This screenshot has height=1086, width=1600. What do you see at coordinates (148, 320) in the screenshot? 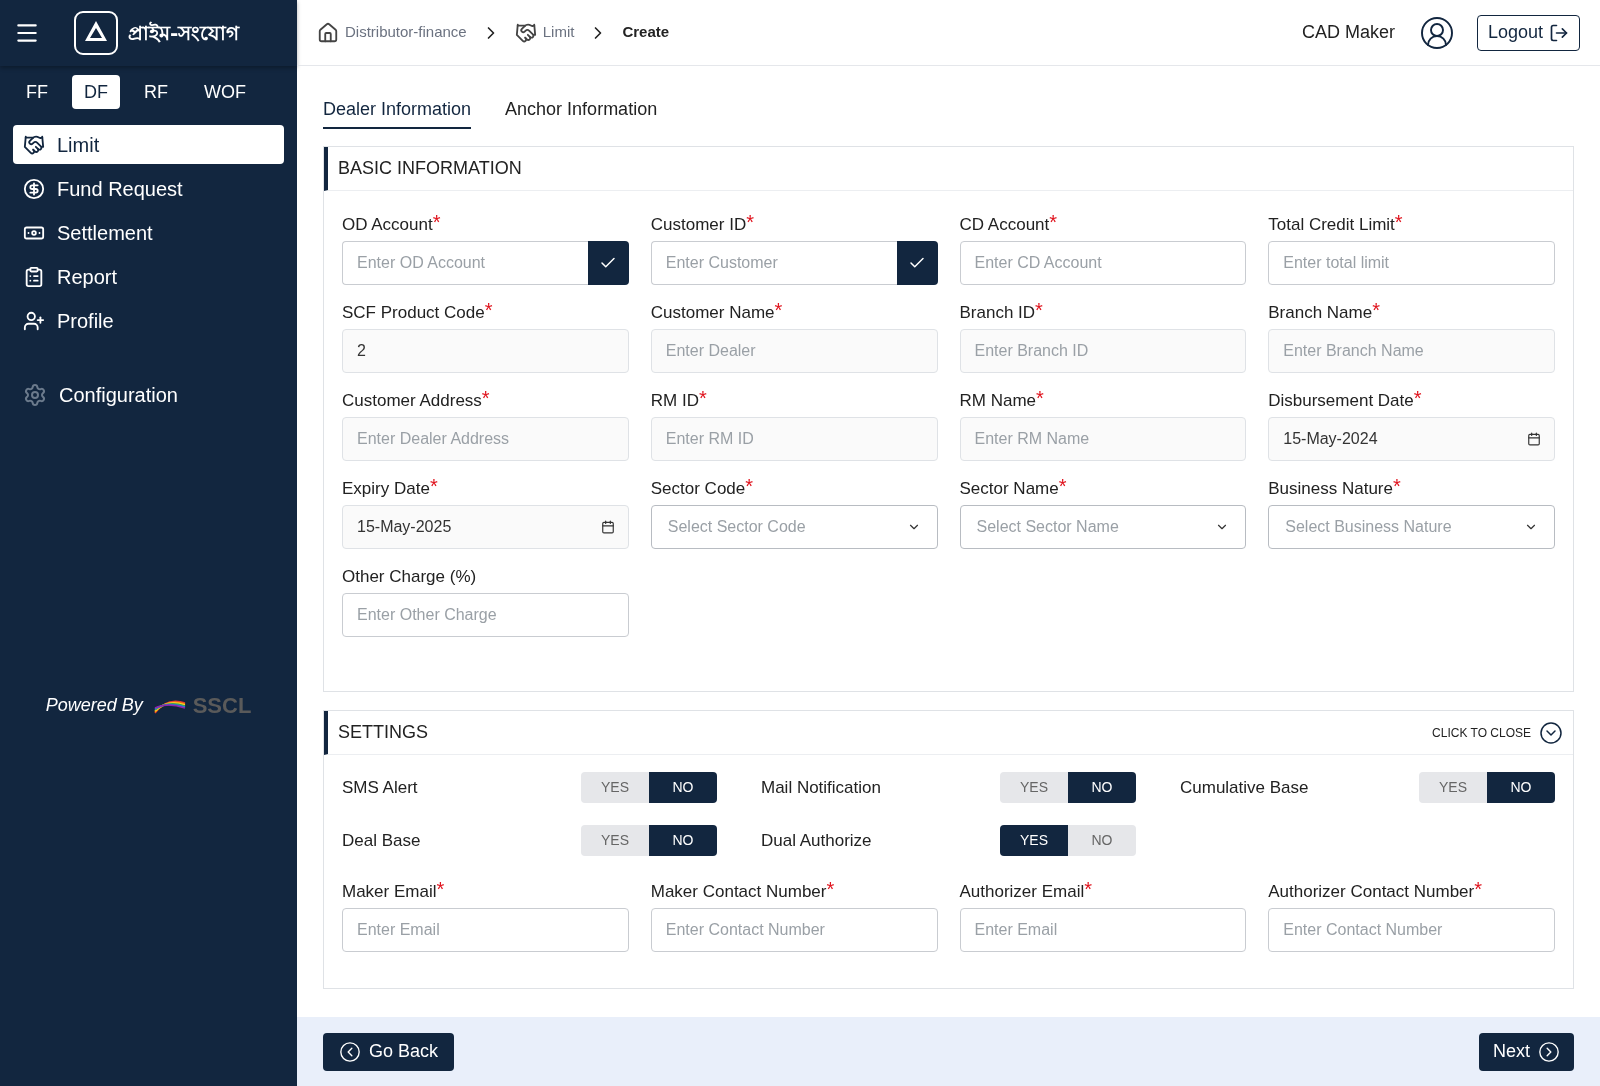
I see `nav-item: Profile` at bounding box center [148, 320].